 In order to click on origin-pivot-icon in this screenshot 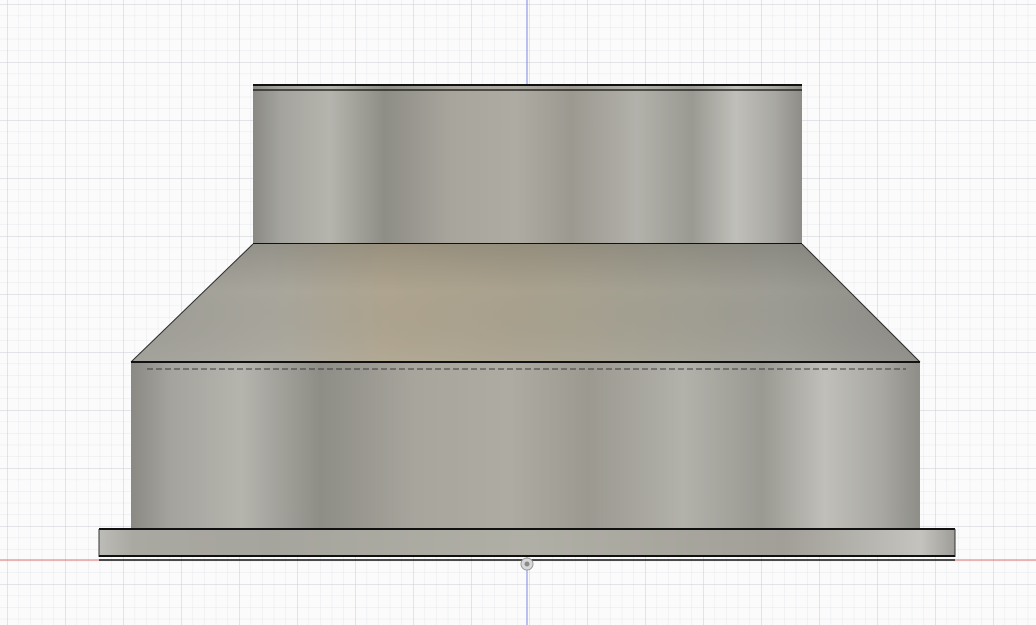, I will do `click(527, 564)`.